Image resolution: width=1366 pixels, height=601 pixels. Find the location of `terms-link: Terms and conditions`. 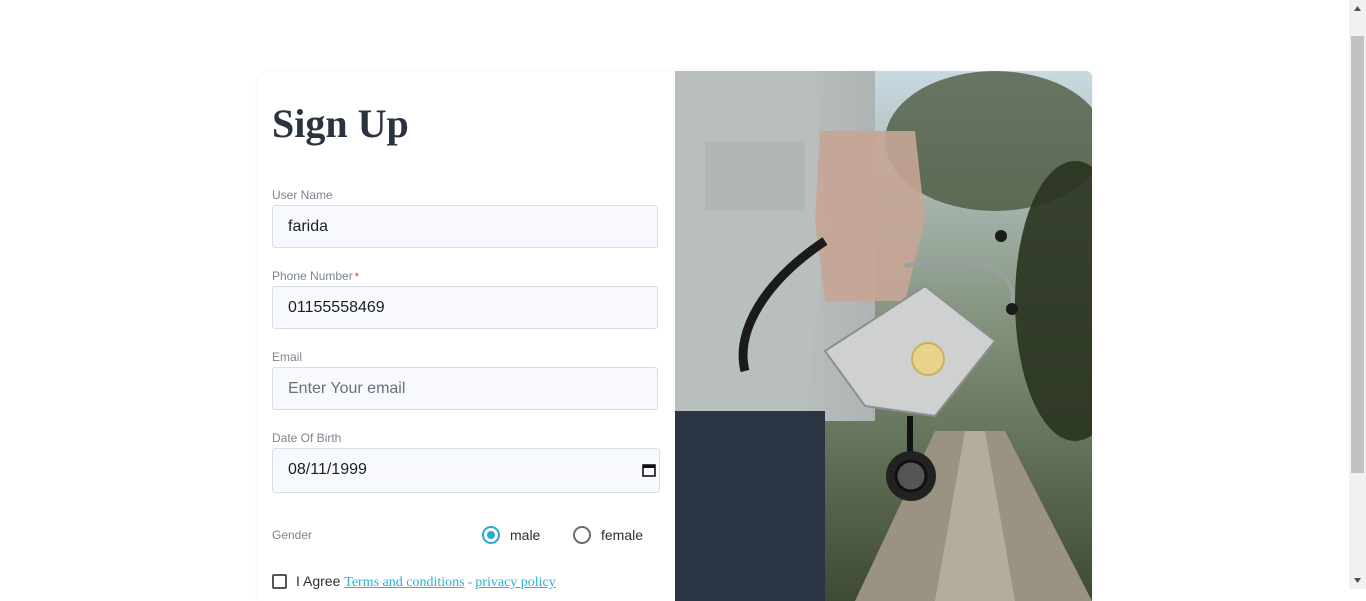

terms-link: Terms and conditions is located at coordinates (404, 582).